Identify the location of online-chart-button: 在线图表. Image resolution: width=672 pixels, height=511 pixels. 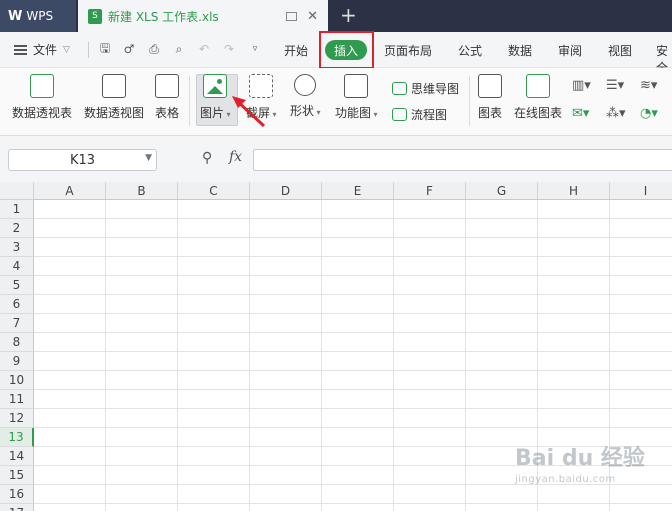
(538, 97).